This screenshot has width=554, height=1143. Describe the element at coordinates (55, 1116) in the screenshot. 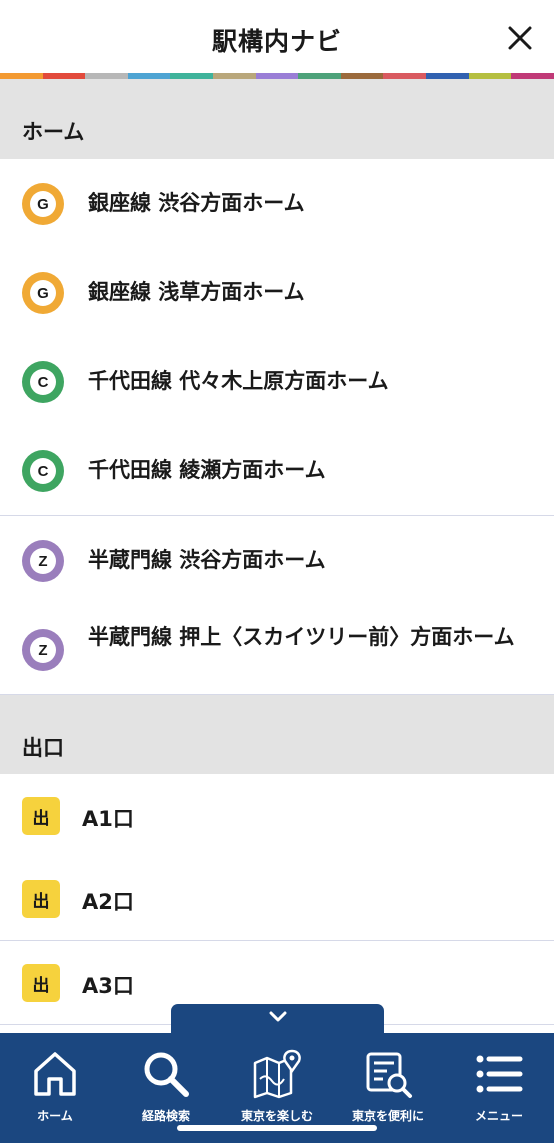

I see `nav-label: ホーム` at that location.